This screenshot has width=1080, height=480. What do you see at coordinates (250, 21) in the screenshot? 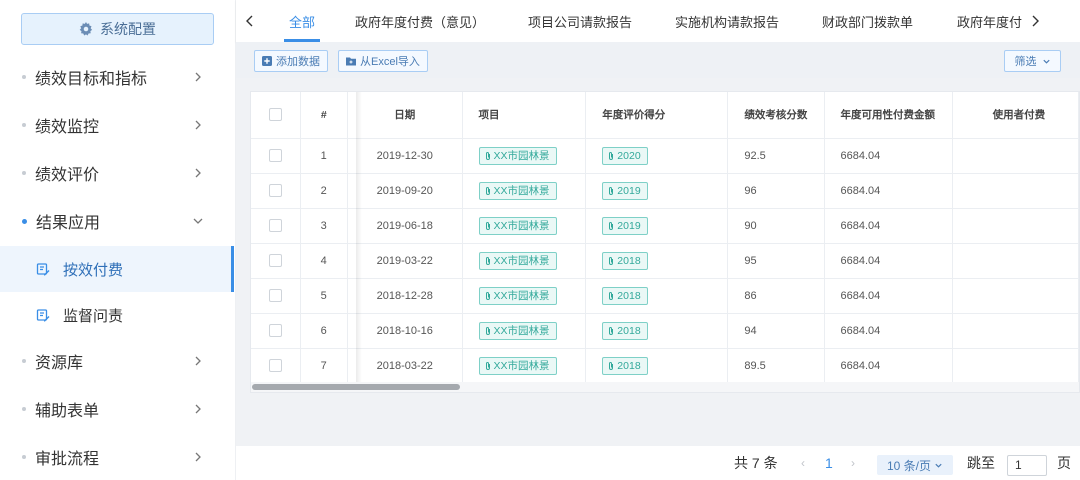
I see `chevron-left-icon` at bounding box center [250, 21].